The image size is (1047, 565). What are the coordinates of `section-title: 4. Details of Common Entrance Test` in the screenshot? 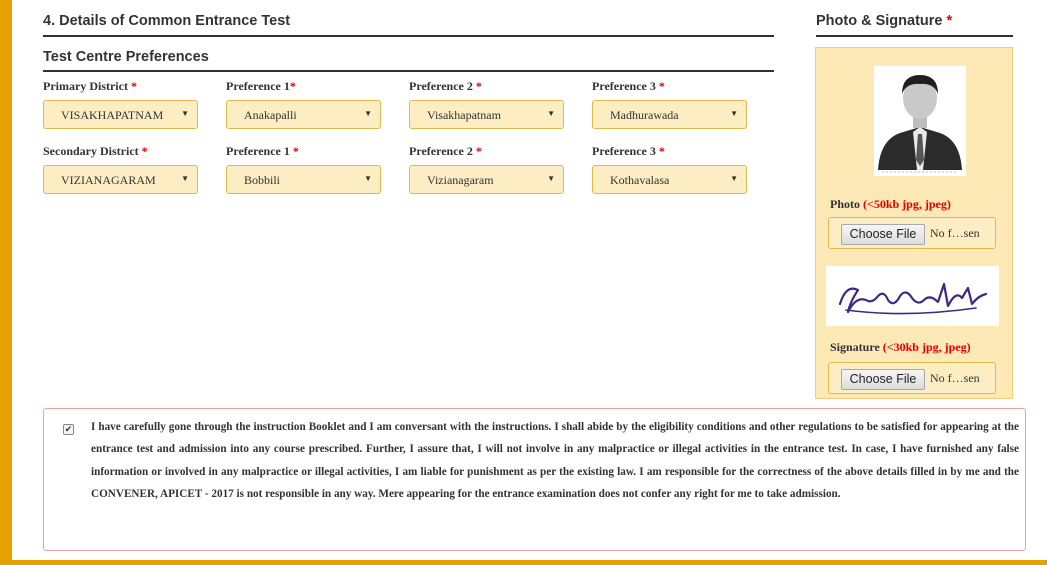 It's located at (167, 21).